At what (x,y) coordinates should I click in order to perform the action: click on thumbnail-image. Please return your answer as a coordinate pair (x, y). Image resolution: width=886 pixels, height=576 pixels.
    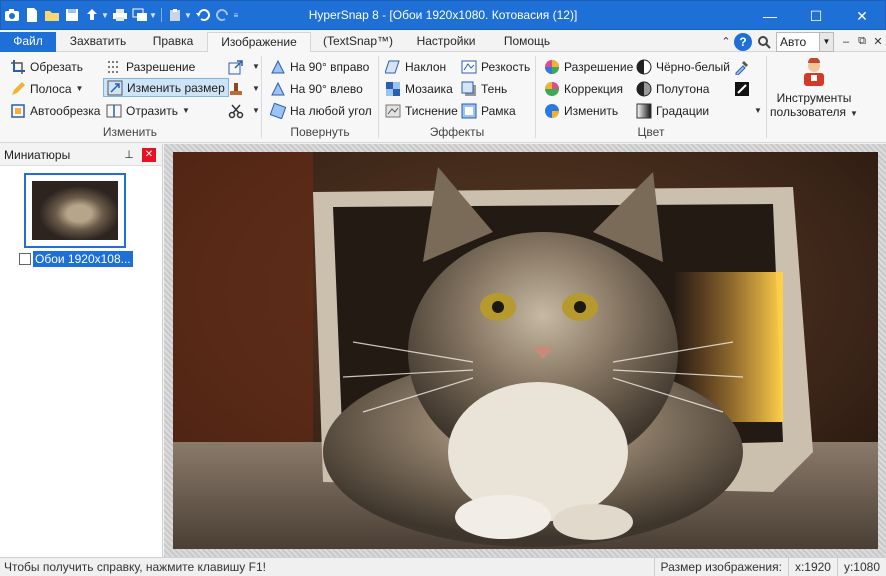
    Looking at the image, I should click on (75, 210).